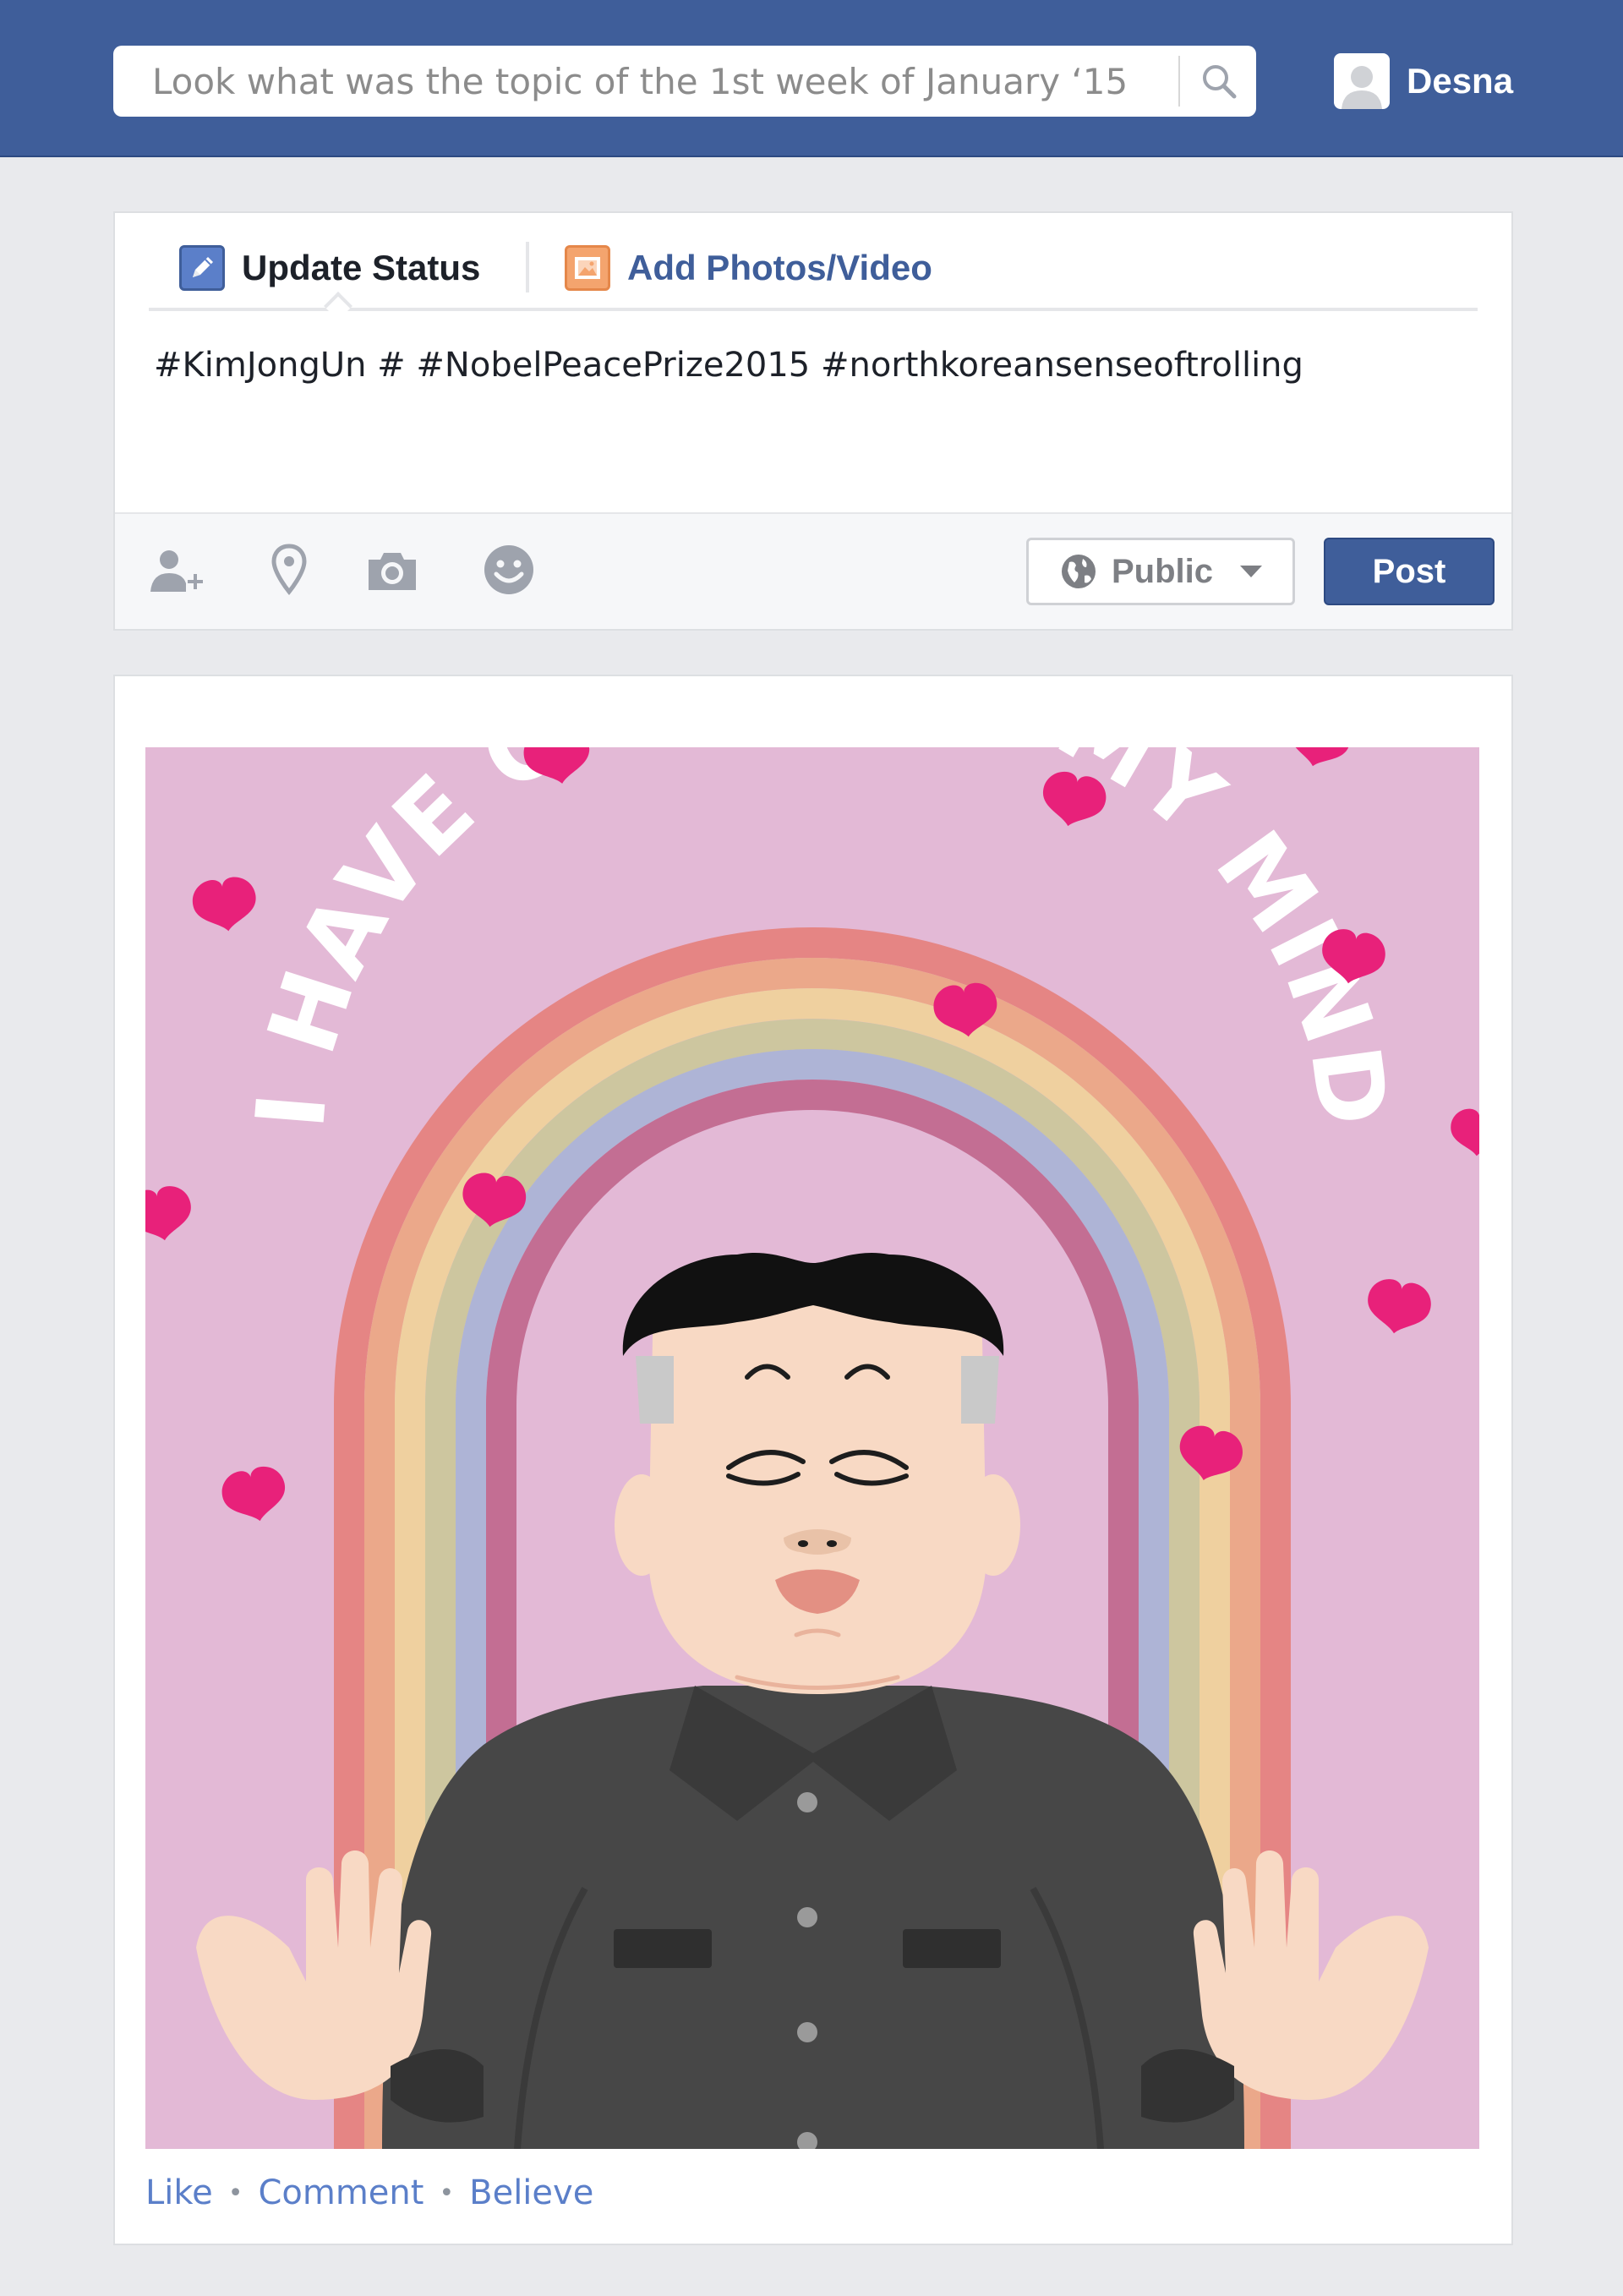 The image size is (1623, 2296). I want to click on top-bar: Desna, so click(812, 78).